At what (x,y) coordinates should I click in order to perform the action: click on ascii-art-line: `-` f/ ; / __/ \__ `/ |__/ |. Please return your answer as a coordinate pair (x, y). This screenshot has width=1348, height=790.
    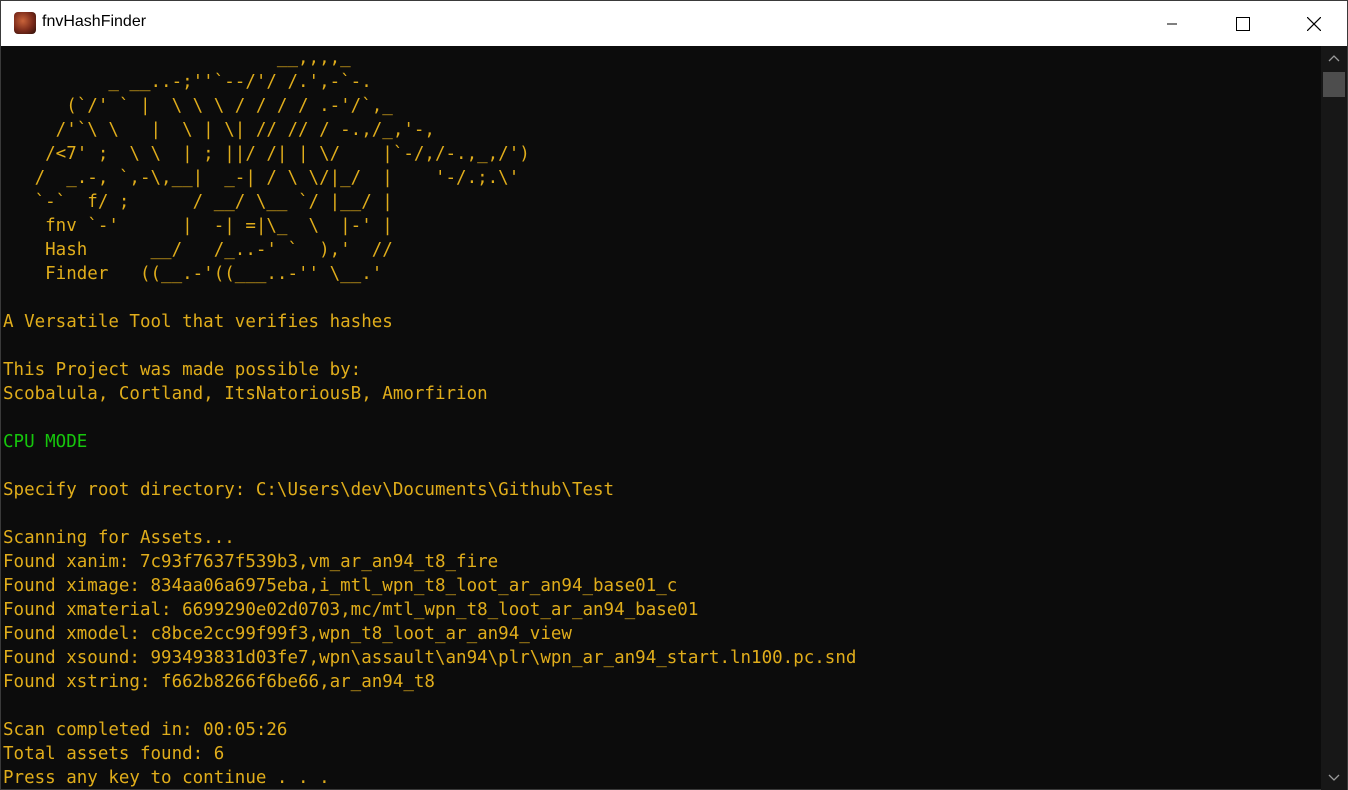
    Looking at the image, I should click on (198, 202).